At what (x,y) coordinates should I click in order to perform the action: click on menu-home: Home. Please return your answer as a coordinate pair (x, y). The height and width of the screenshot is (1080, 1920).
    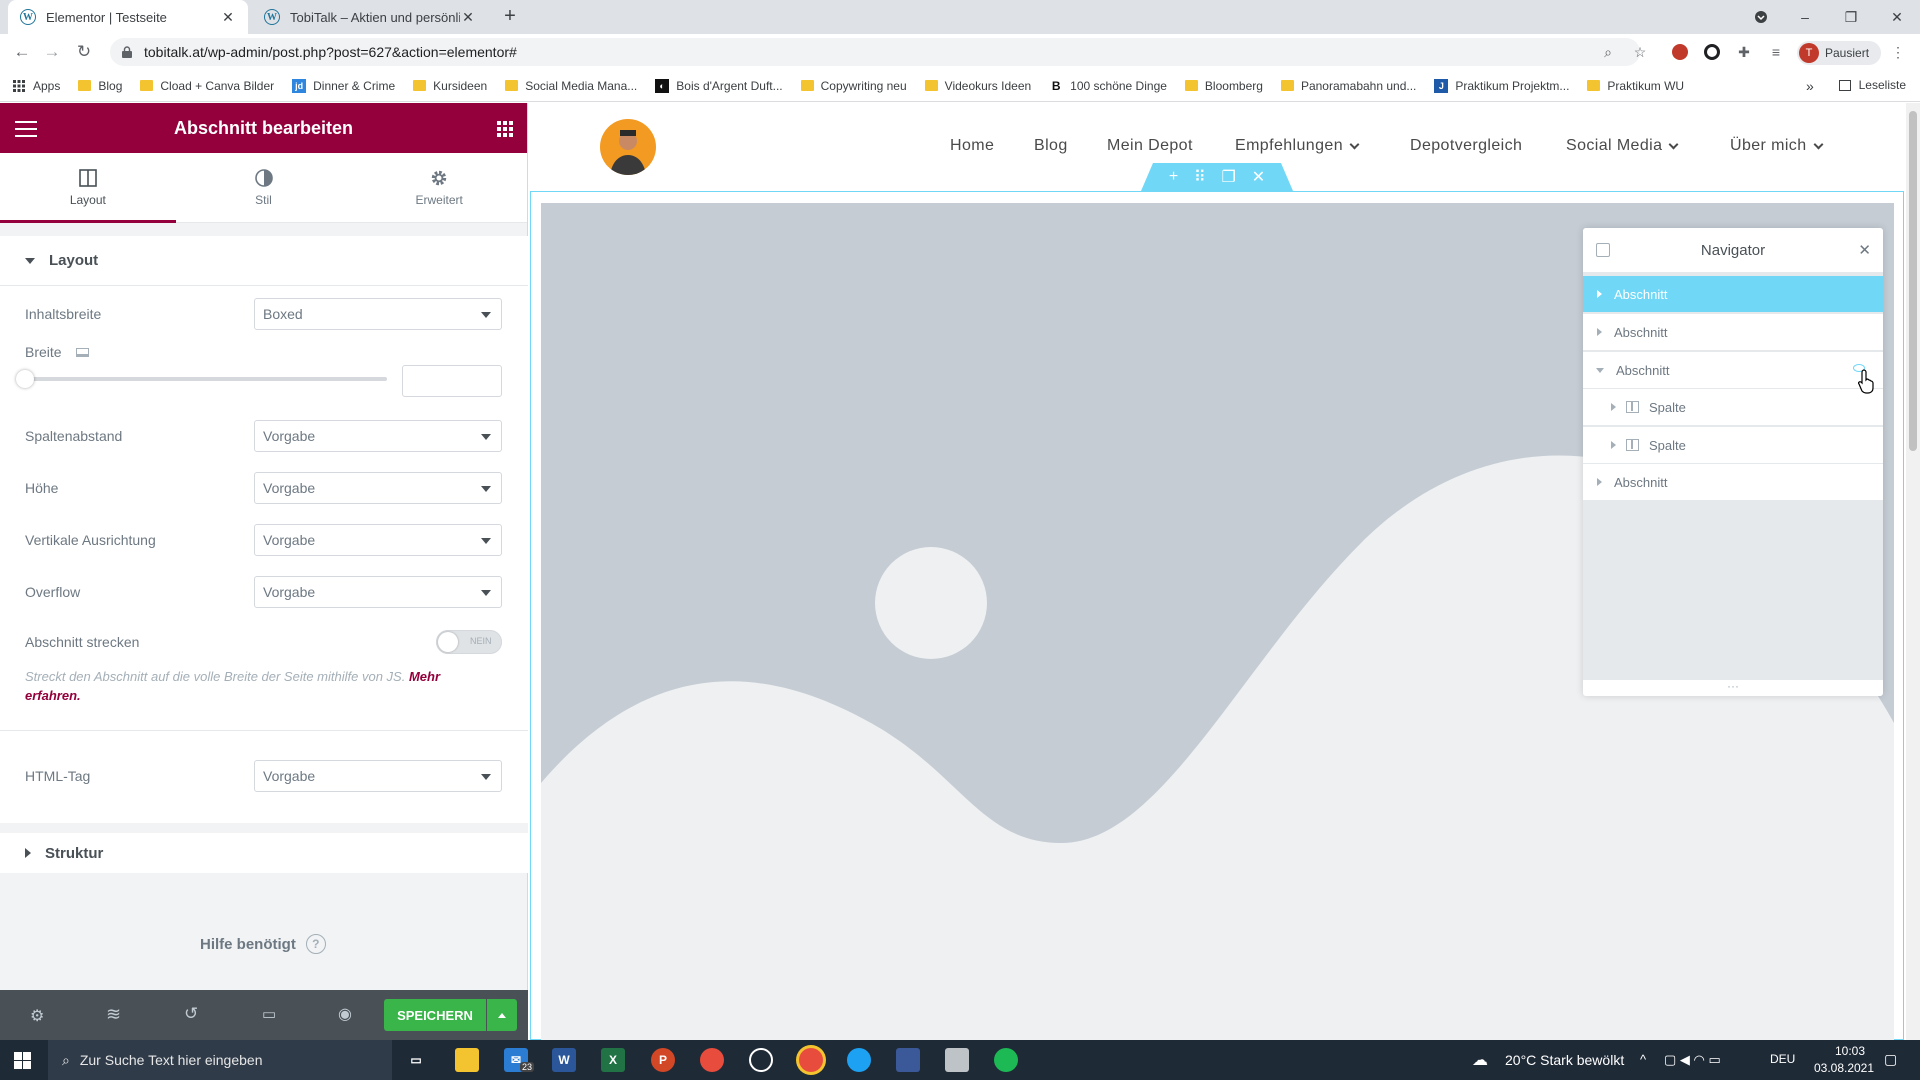
    Looking at the image, I should click on (972, 146).